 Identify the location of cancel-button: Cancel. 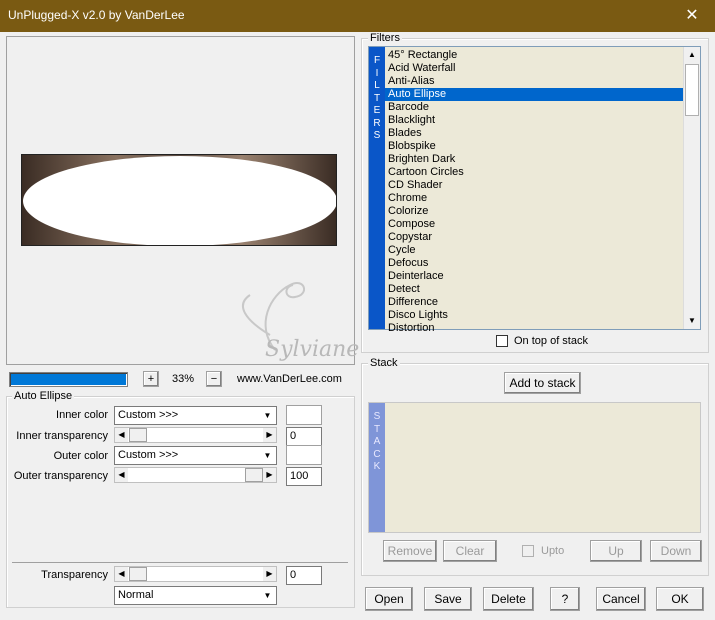
(621, 599).